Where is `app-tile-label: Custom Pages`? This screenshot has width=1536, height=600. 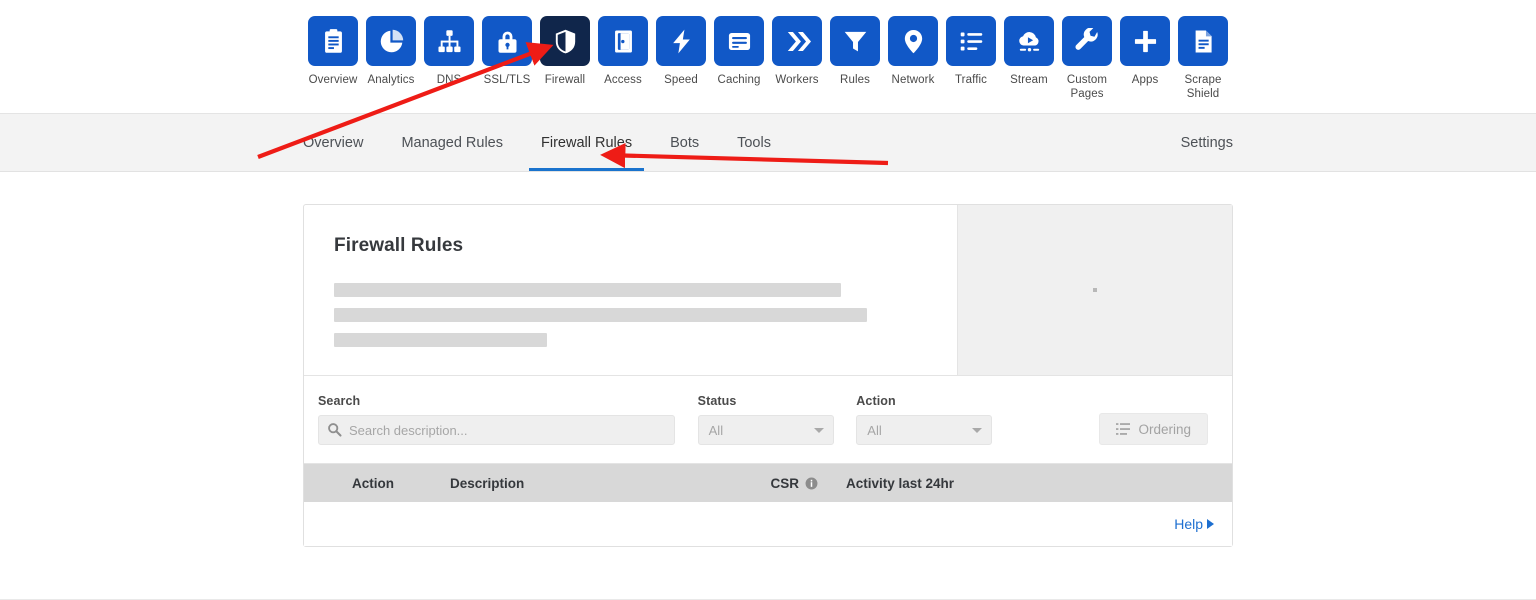 app-tile-label: Custom Pages is located at coordinates (1087, 87).